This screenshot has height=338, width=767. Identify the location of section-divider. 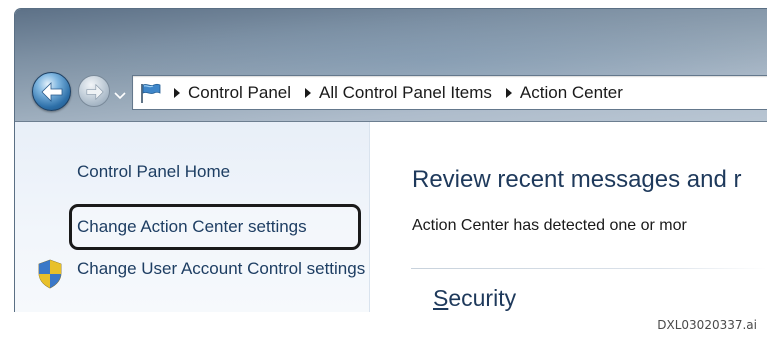
(589, 268).